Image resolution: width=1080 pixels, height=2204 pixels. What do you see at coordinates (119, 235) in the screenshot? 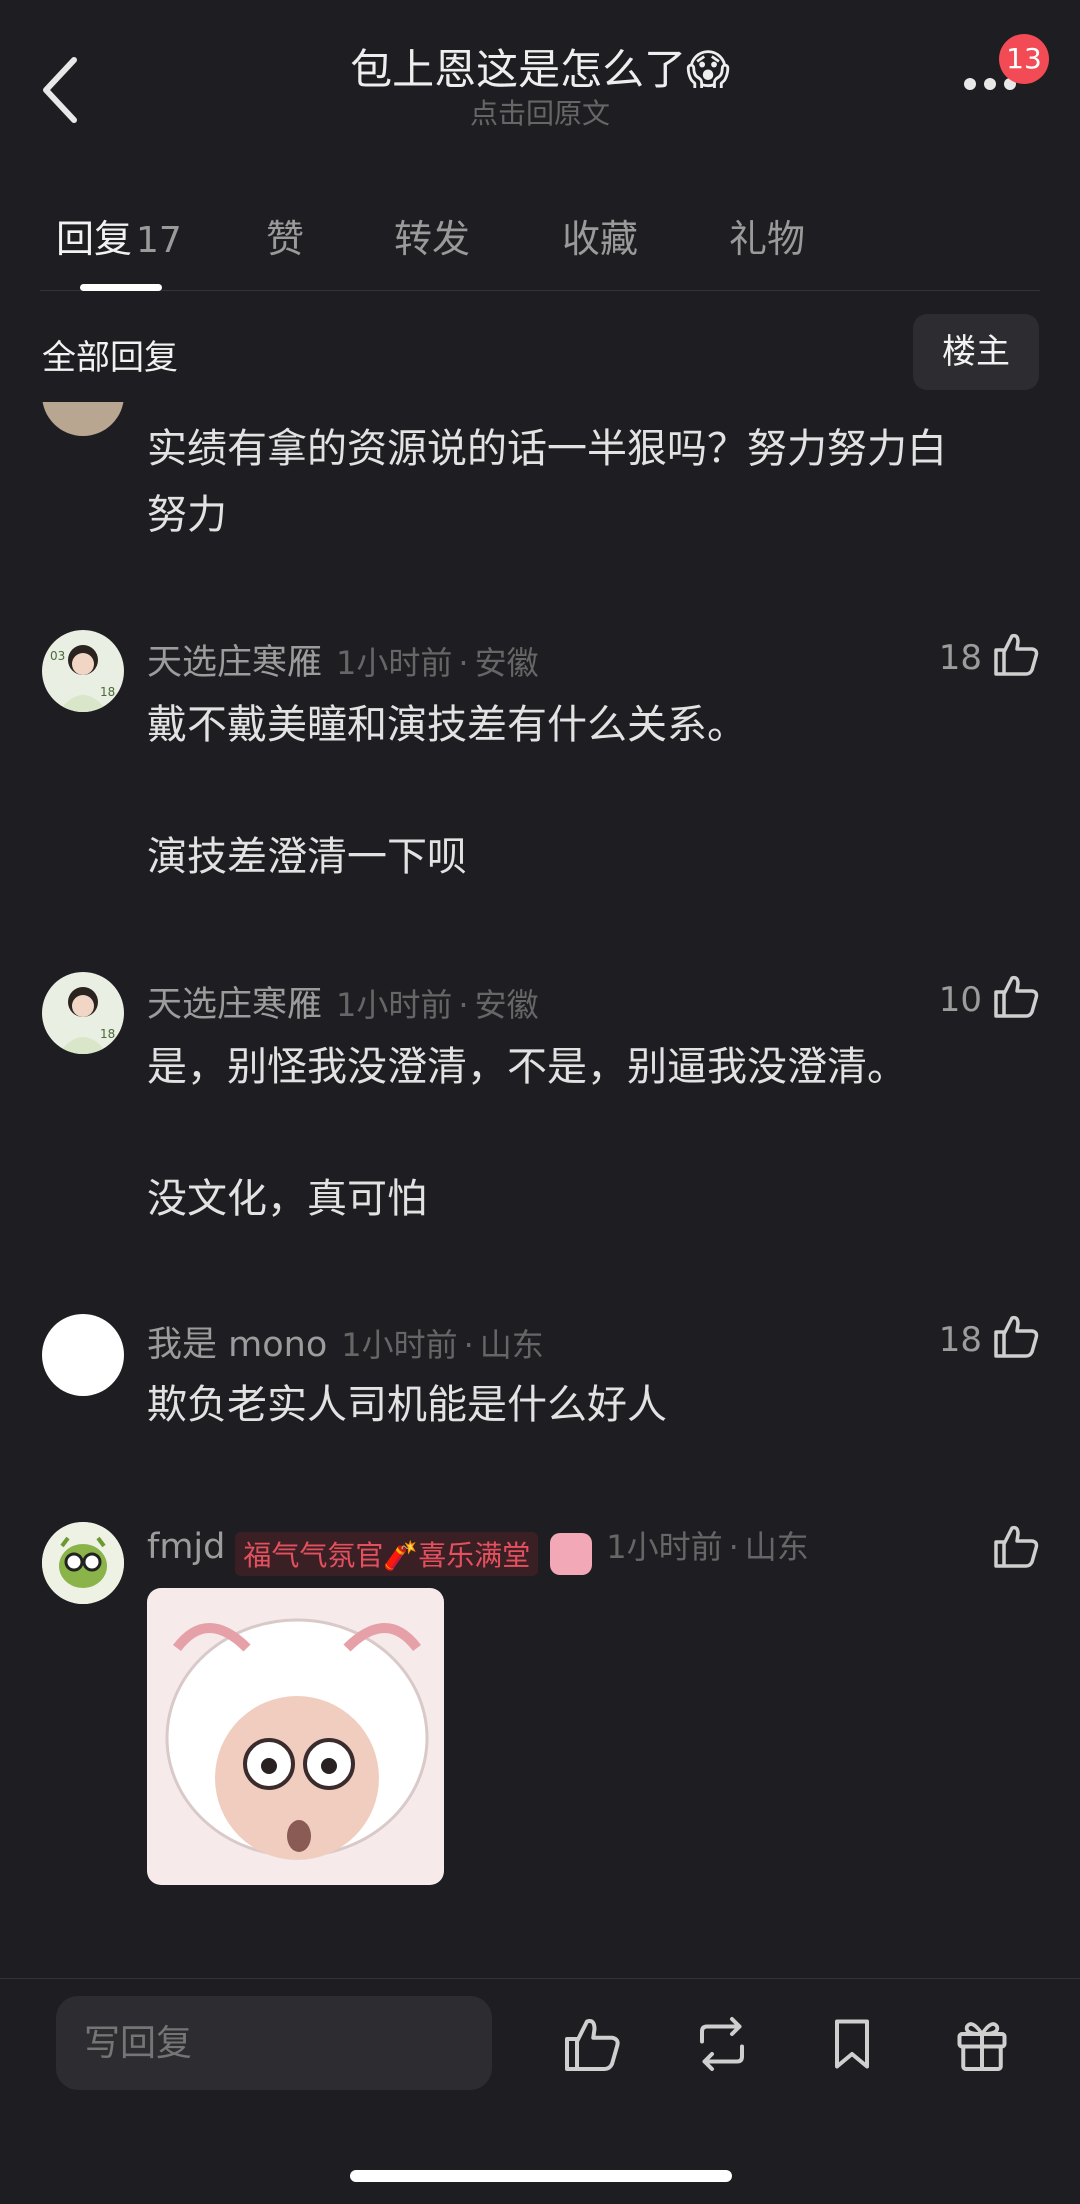
I see `tab-replies: 回复 17` at bounding box center [119, 235].